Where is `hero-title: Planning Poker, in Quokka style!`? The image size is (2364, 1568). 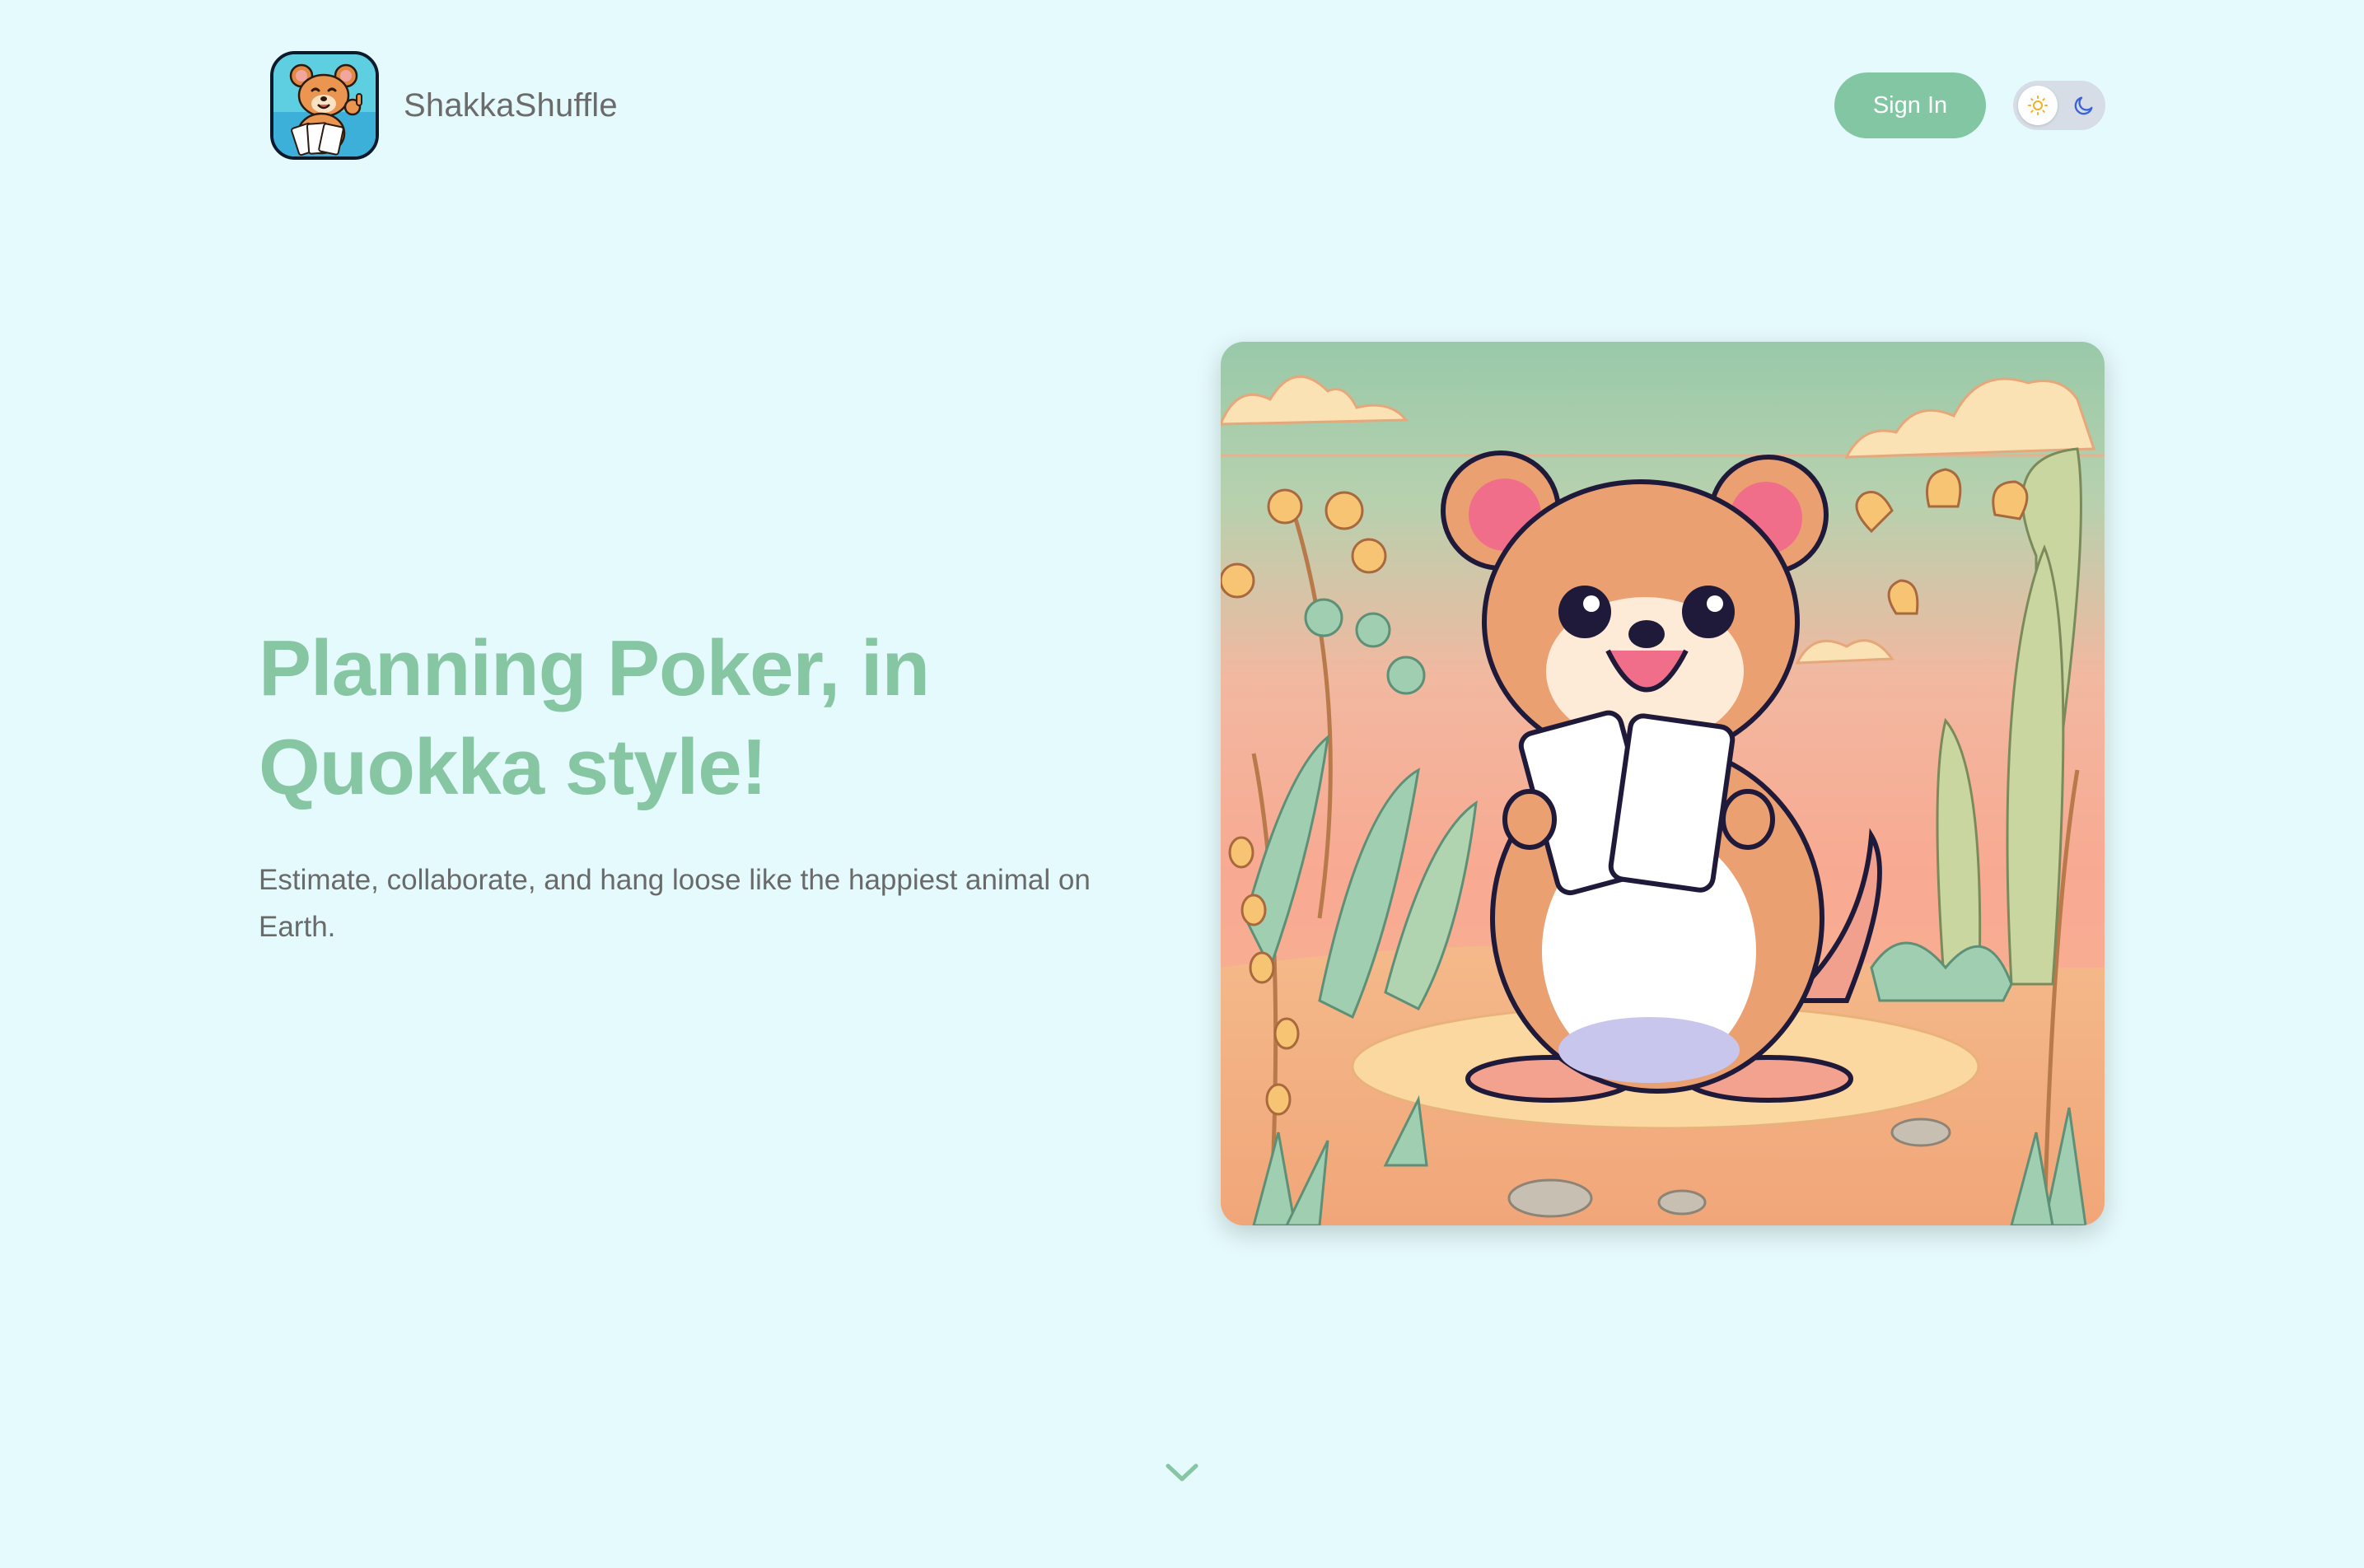
hero-title: Planning Poker, in Quokka style! is located at coordinates (712, 718).